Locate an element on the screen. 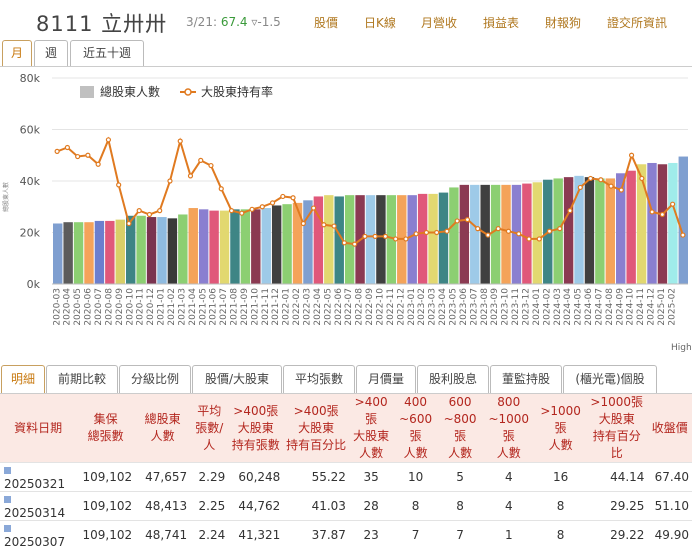  y-tick-label: 20k is located at coordinates (30, 233).